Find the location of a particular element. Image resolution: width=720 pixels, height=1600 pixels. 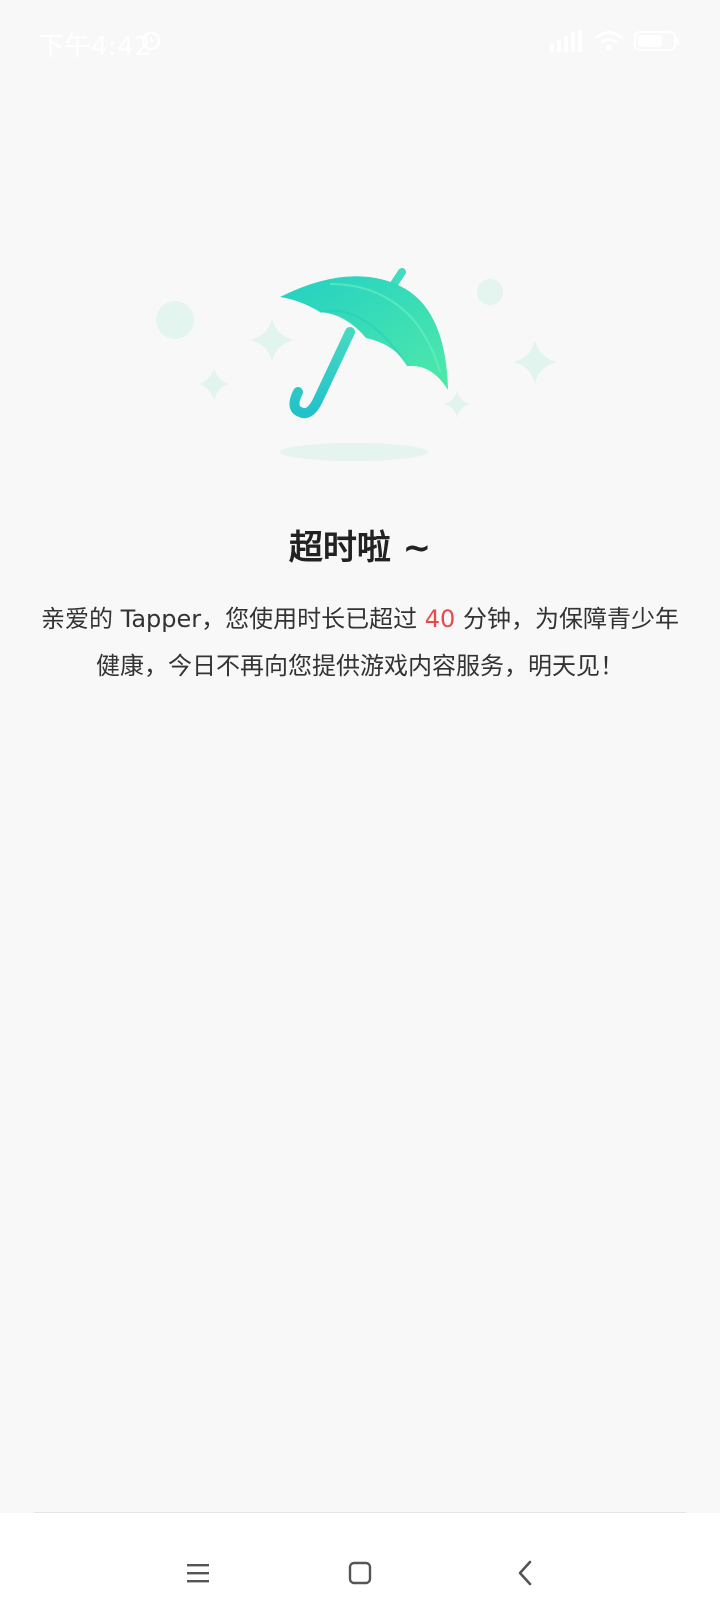

back-icon is located at coordinates (525, 1573).